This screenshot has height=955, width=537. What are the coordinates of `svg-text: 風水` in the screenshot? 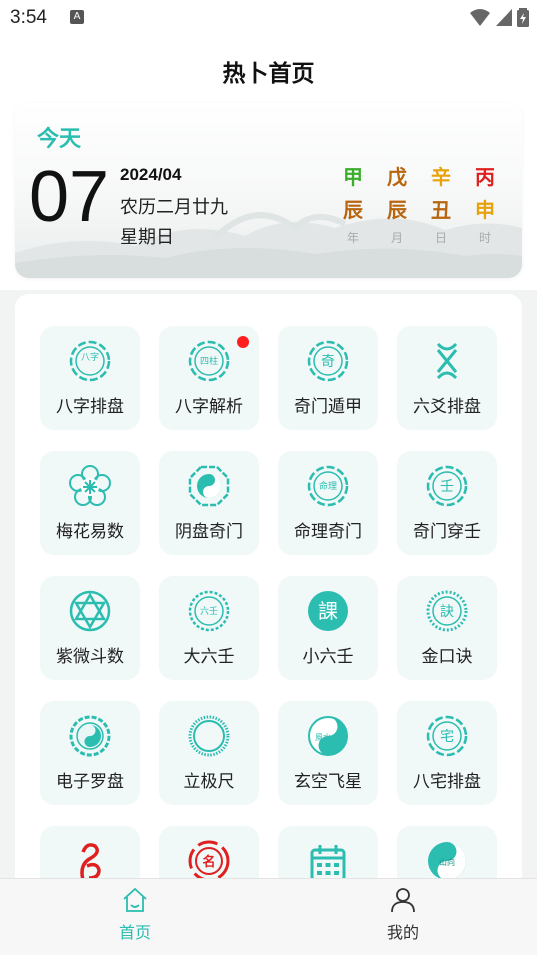 It's located at (323, 737).